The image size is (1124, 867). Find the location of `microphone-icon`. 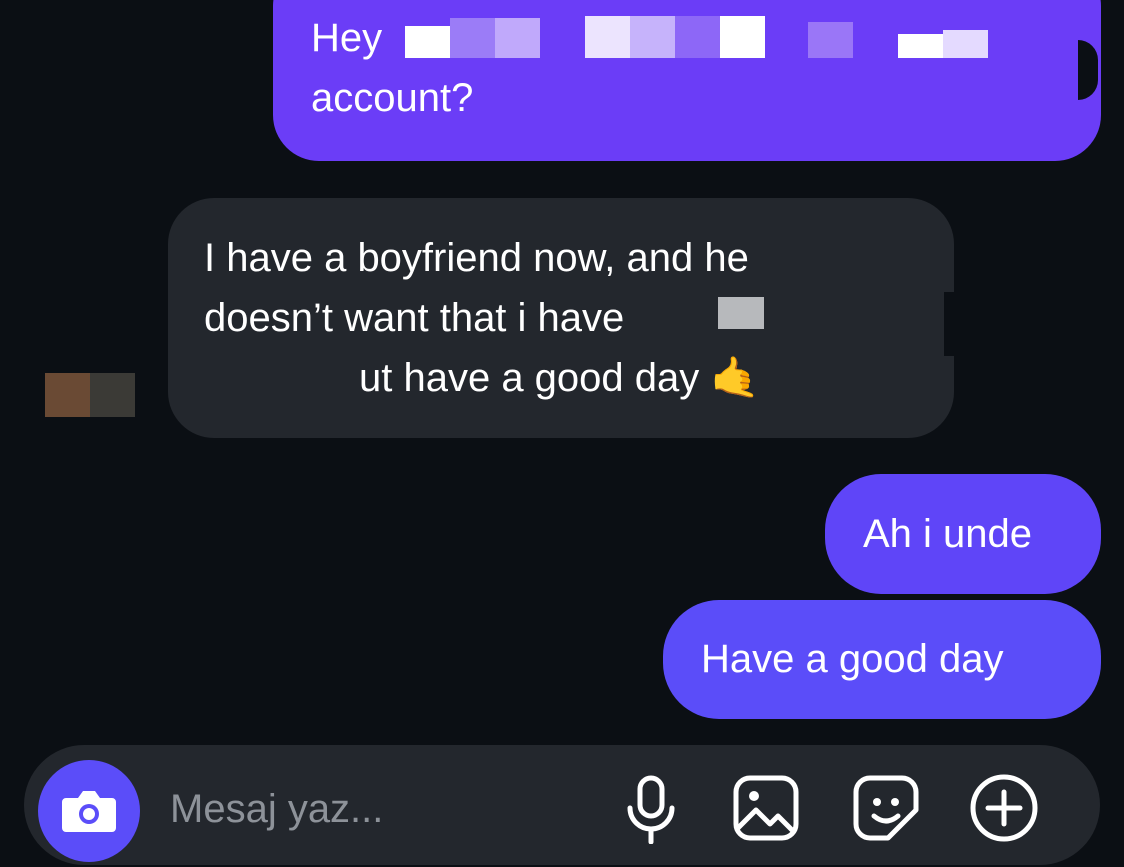

microphone-icon is located at coordinates (651, 810).